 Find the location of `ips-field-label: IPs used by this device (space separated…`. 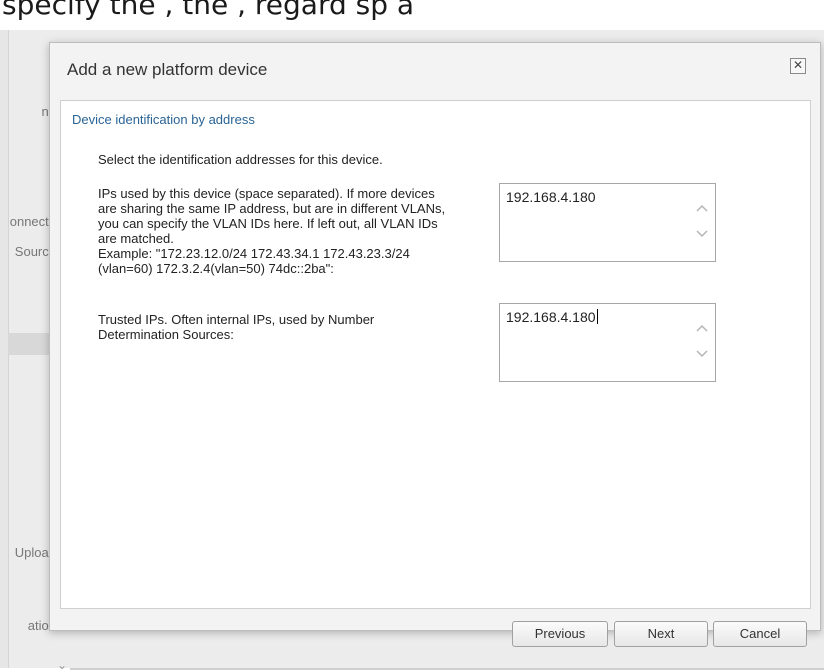

ips-field-label: IPs used by this device (space separated… is located at coordinates (303, 231).